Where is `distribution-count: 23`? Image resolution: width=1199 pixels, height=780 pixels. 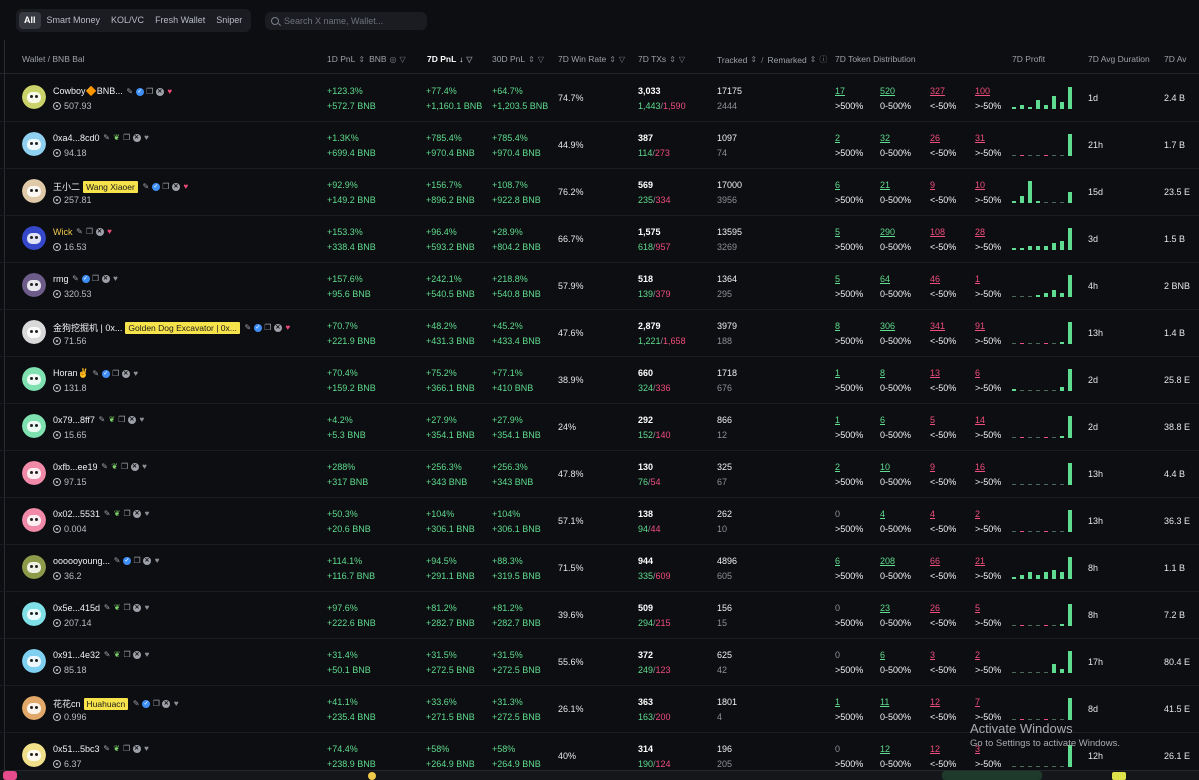 distribution-count: 23 is located at coordinates (885, 608).